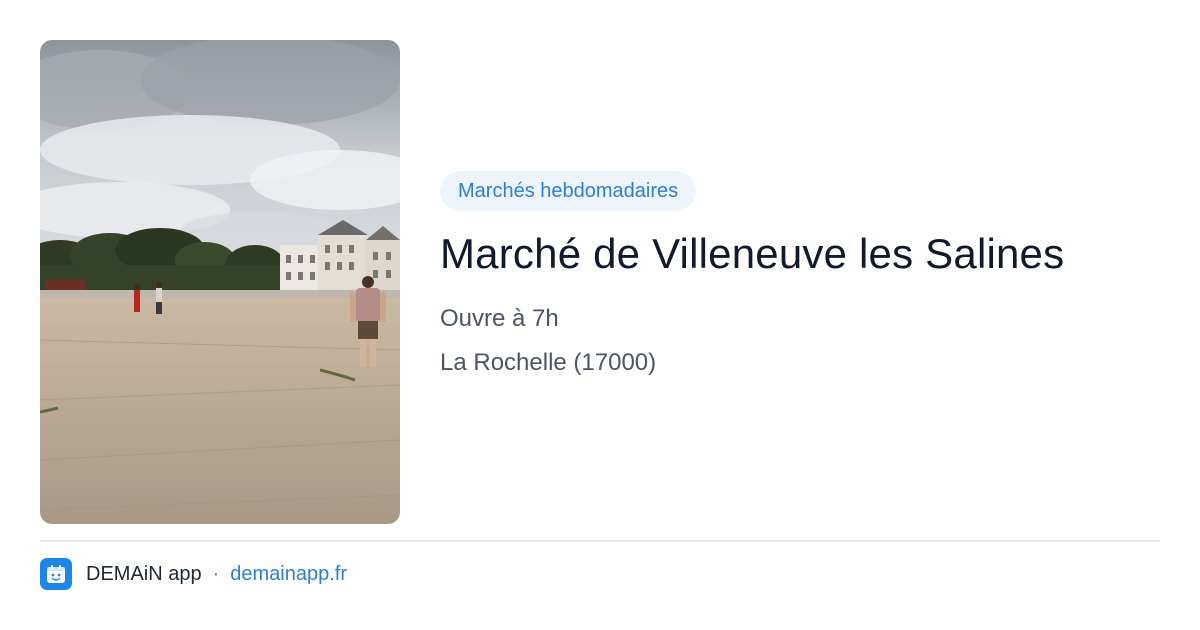 The width and height of the screenshot is (1200, 630). I want to click on calendar-face-icon, so click(56, 574).